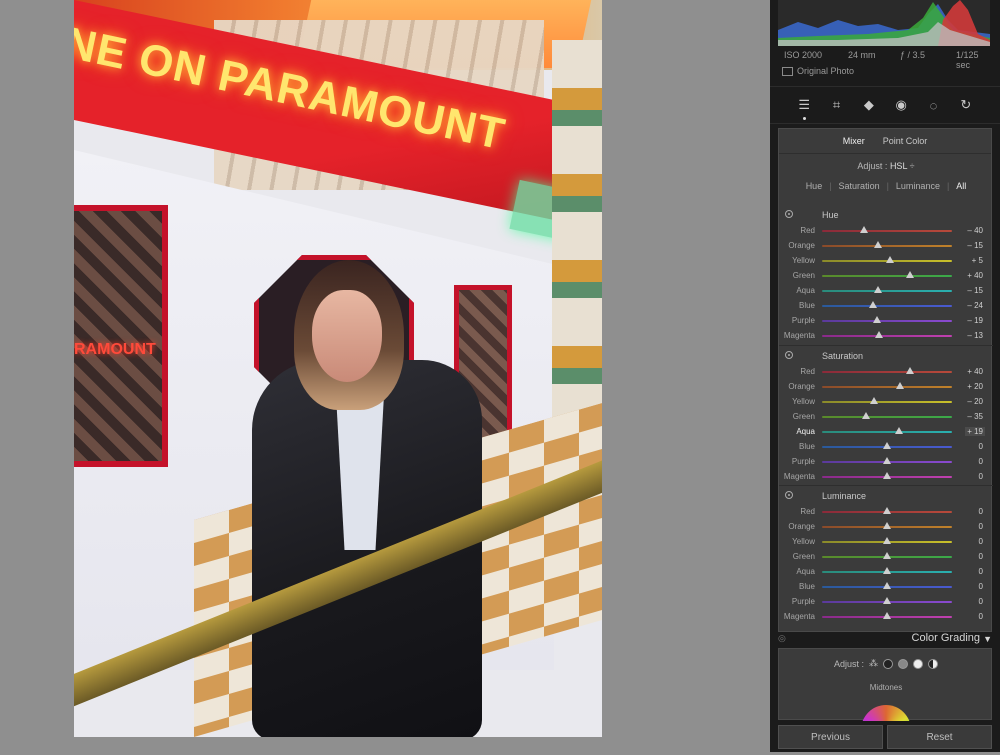 The image size is (1000, 755). What do you see at coordinates (933, 105) in the screenshot?
I see `masking-icon: ◌` at bounding box center [933, 105].